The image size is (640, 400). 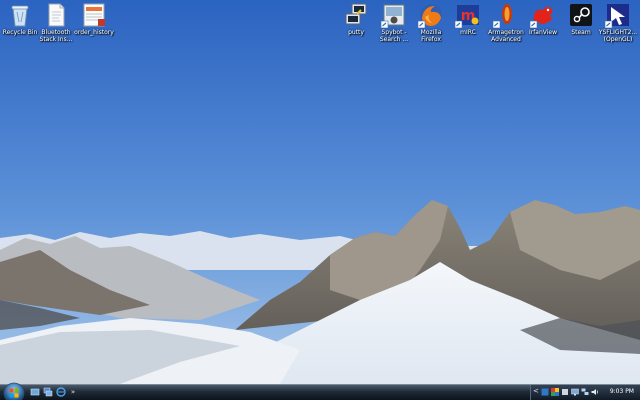 I want to click on internet-explorer-icon, so click(x=61, y=392).